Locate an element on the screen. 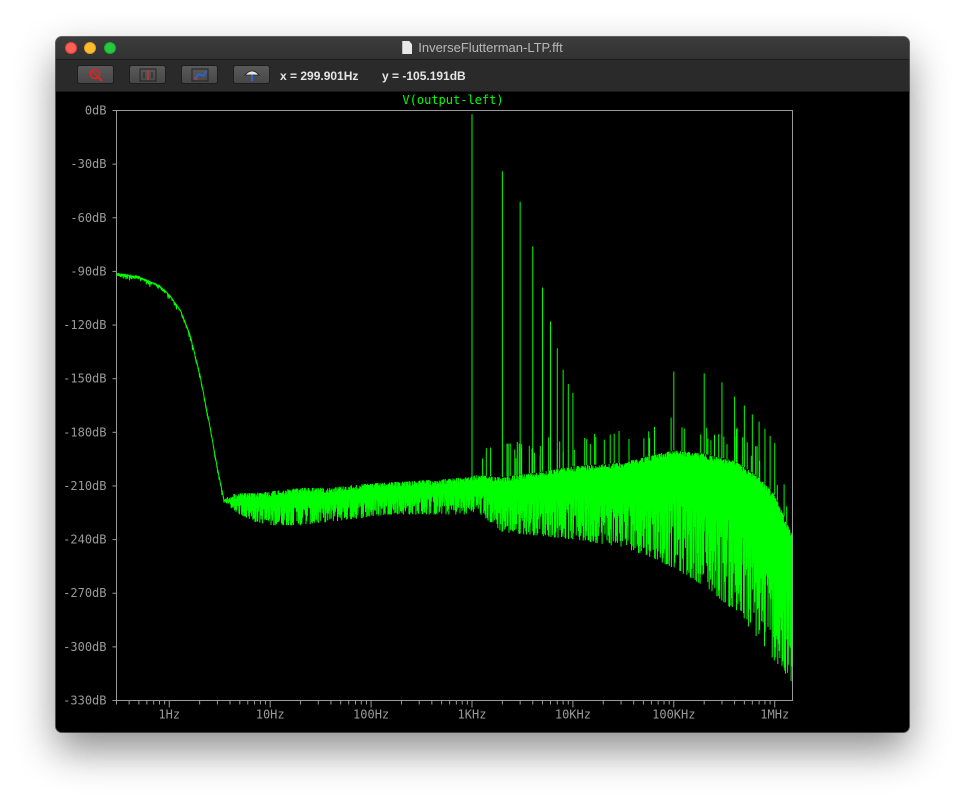 The height and width of the screenshot is (807, 965). x-axis: 1Hz 10Hz 100Hz 1KHz 10KHz 100KHz 1MHz is located at coordinates (452, 711).